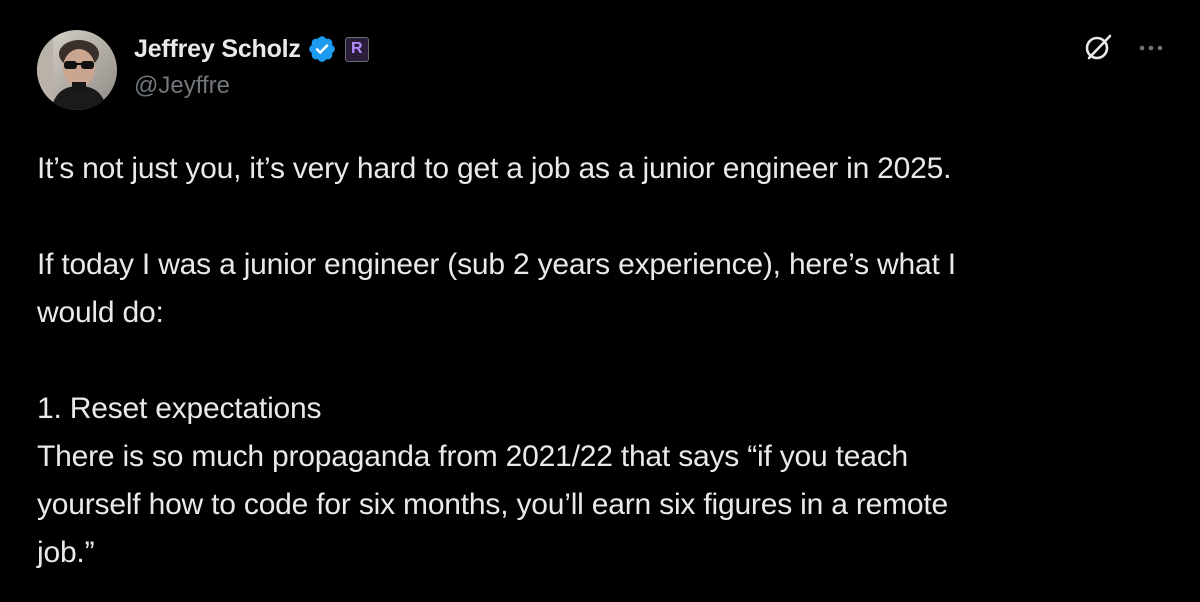  What do you see at coordinates (66, 552) in the screenshot?
I see `tweet-line: job.”` at bounding box center [66, 552].